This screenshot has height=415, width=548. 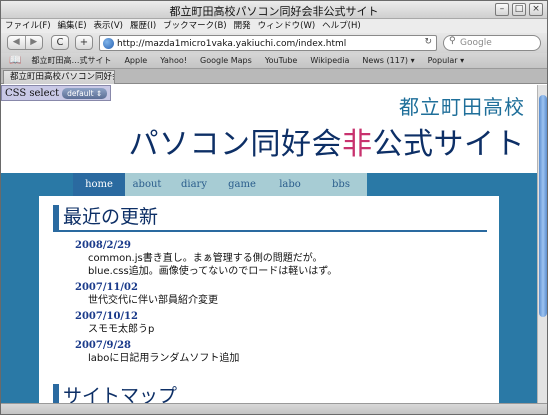 What do you see at coordinates (84, 42) in the screenshot?
I see `add-bookmark-button: +` at bounding box center [84, 42].